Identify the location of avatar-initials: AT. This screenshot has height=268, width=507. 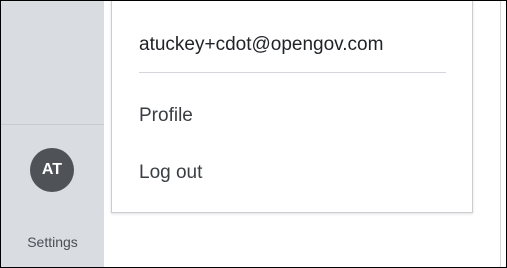
(52, 169).